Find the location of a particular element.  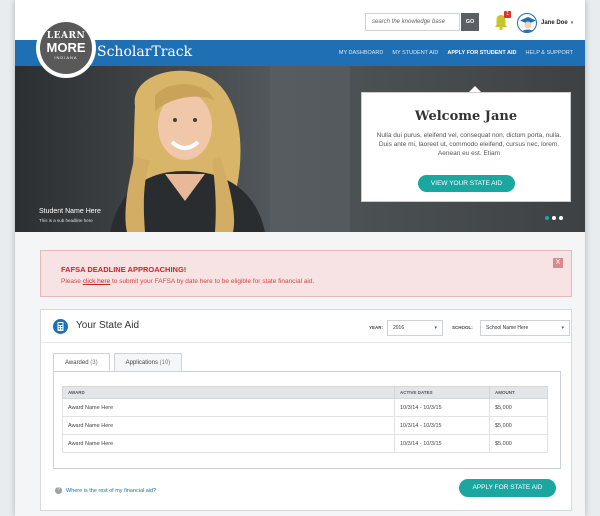

notification-badge: 1 is located at coordinates (507, 14).